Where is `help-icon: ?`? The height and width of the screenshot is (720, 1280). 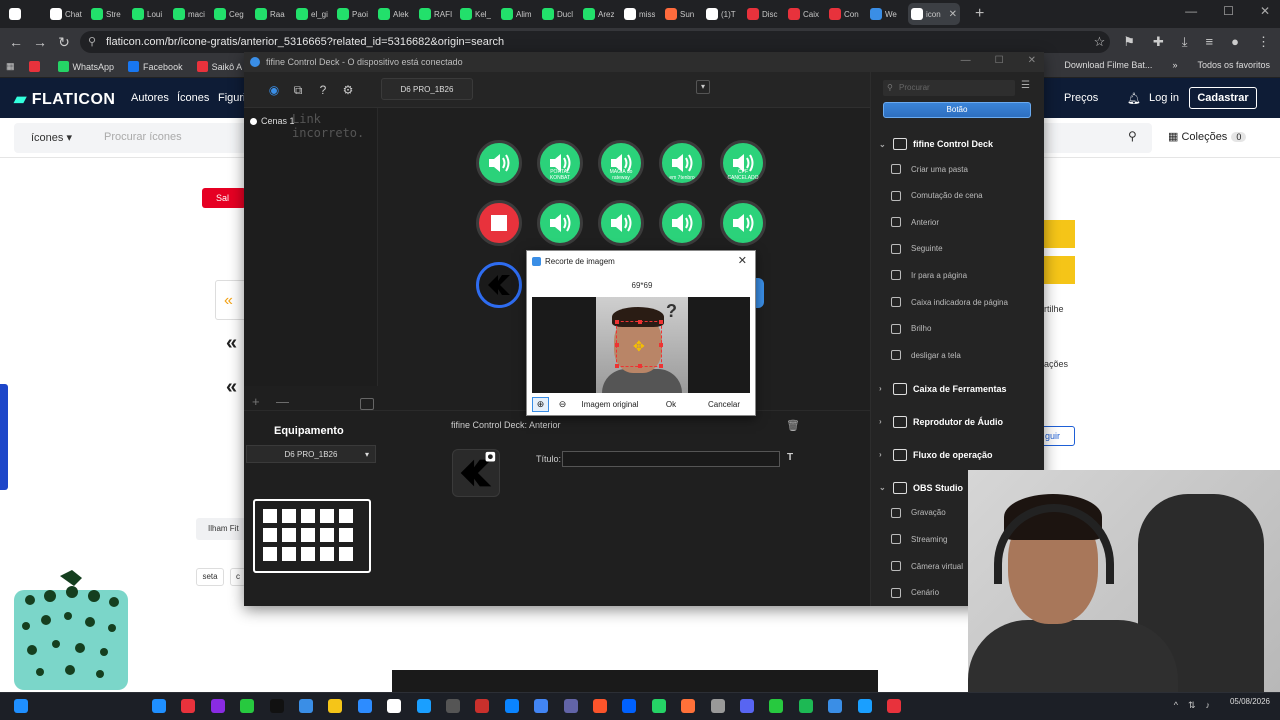
help-icon: ? is located at coordinates (323, 90).